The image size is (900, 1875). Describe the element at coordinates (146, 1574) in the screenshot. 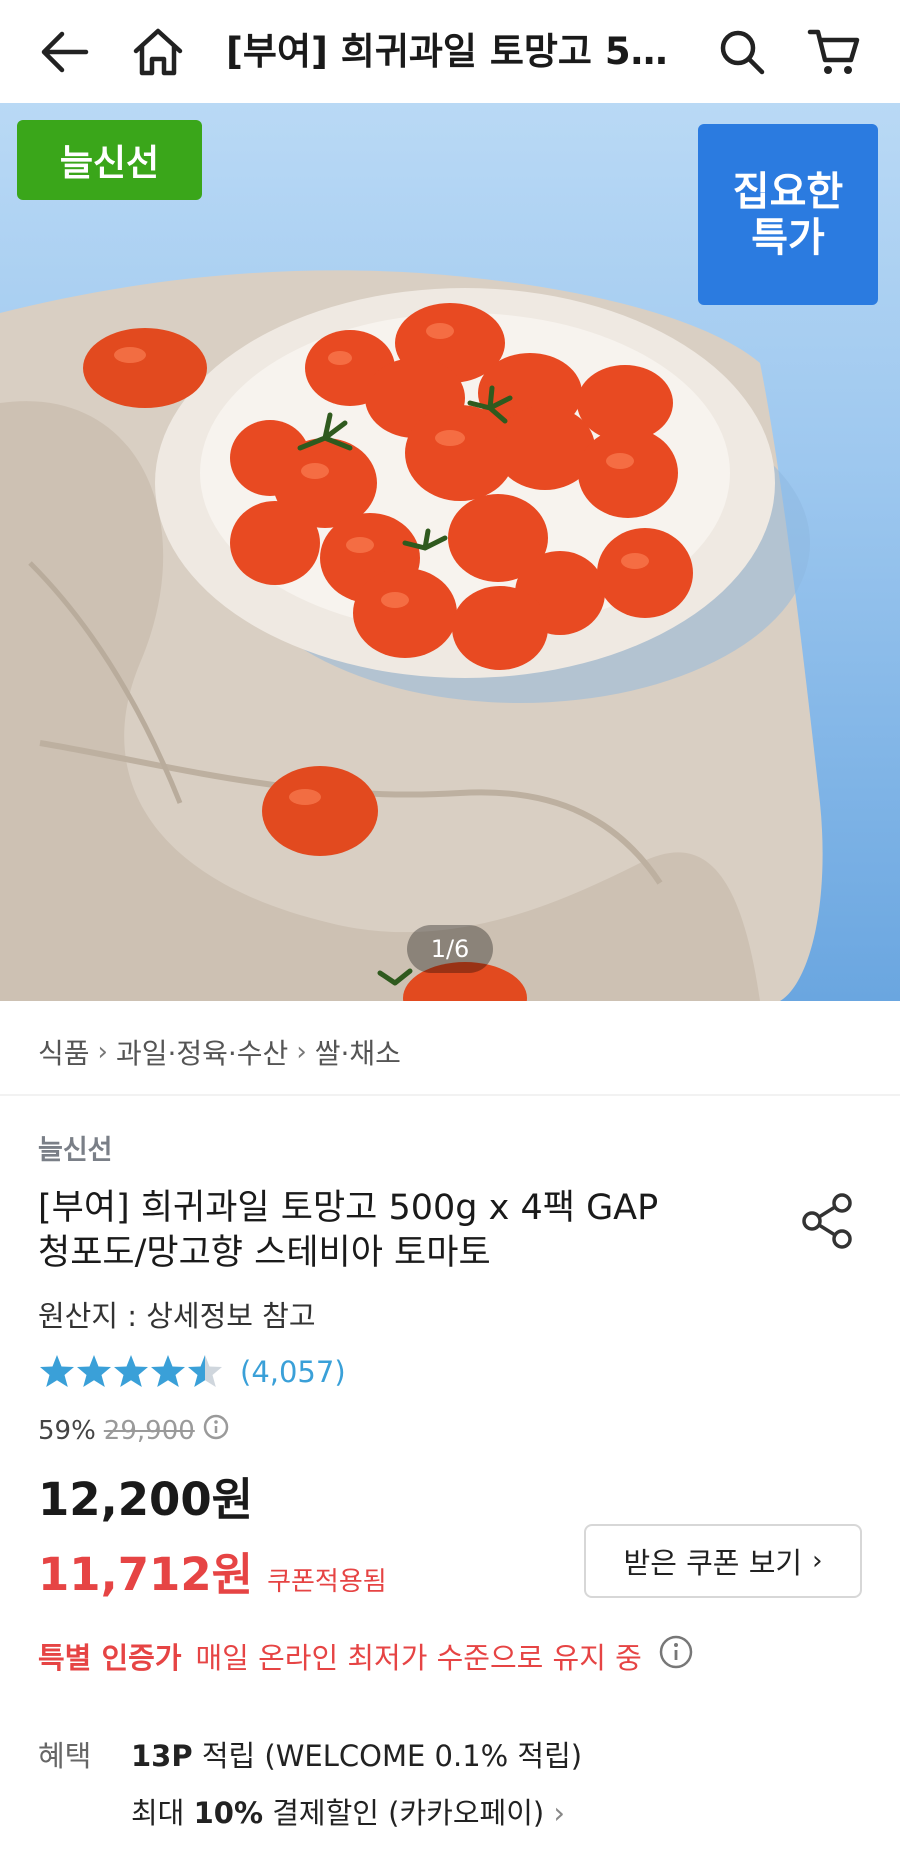

I see `coupon-price: 11,712원` at that location.